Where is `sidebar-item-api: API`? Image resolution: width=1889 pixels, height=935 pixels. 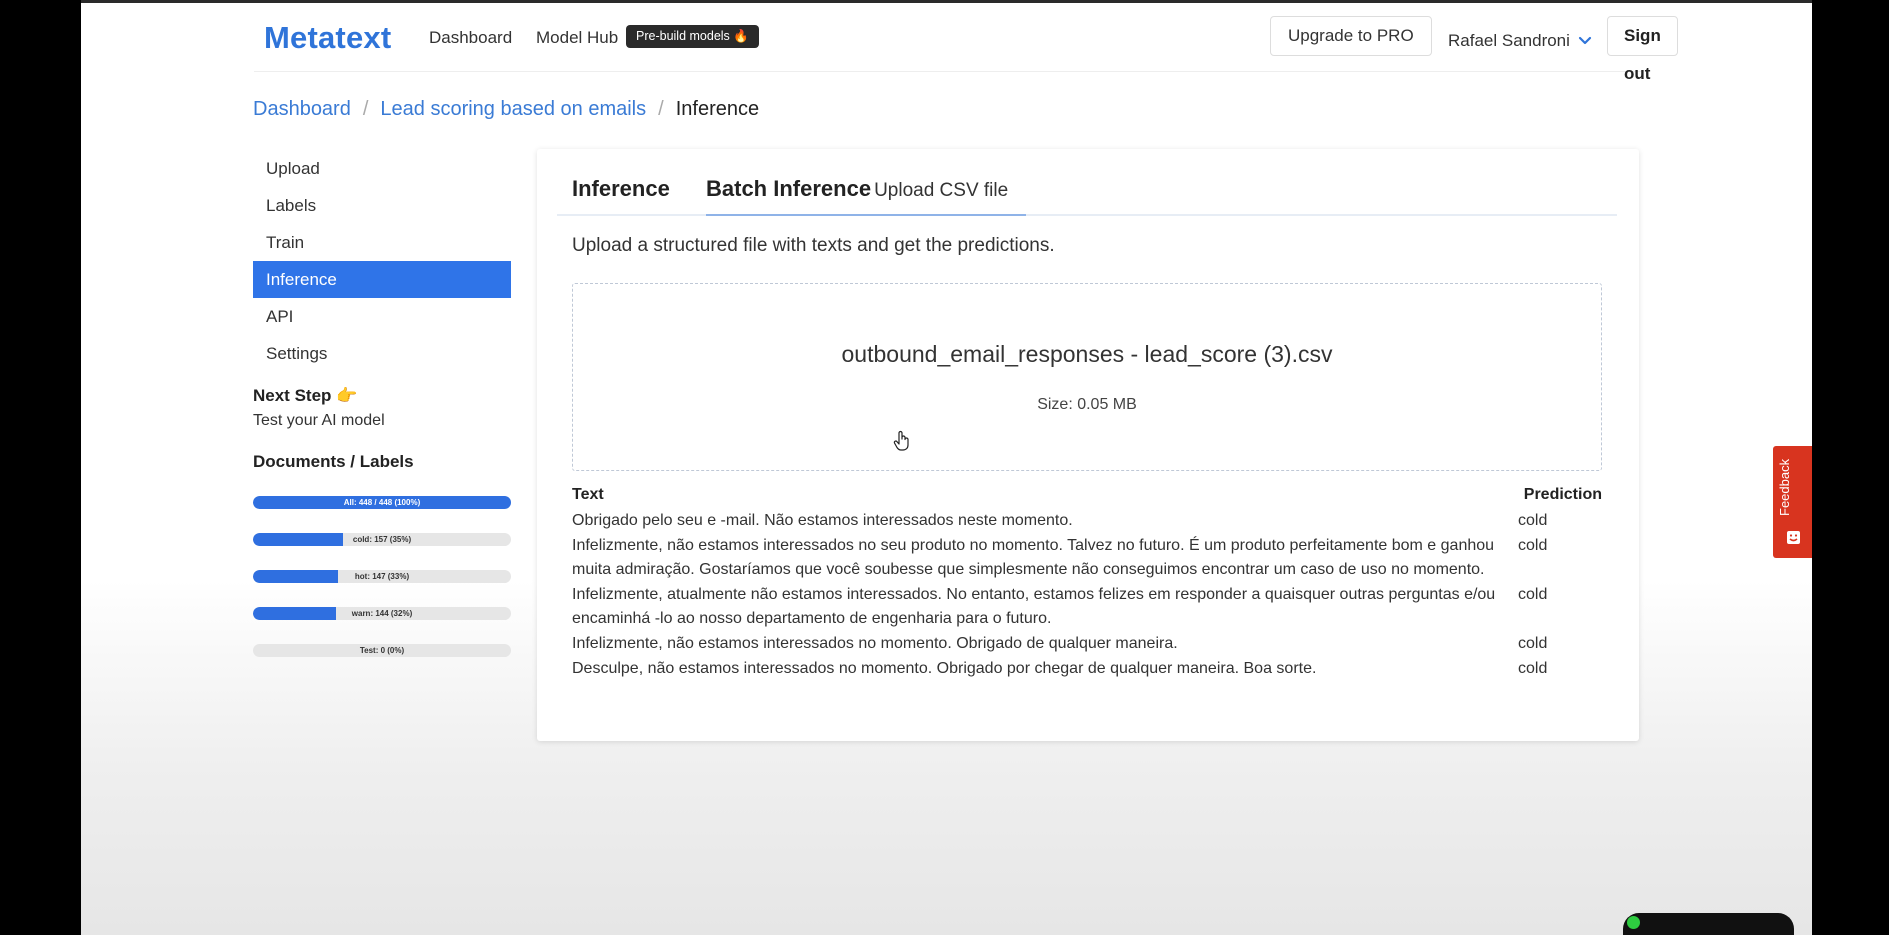
sidebar-item-api: API is located at coordinates (382, 316).